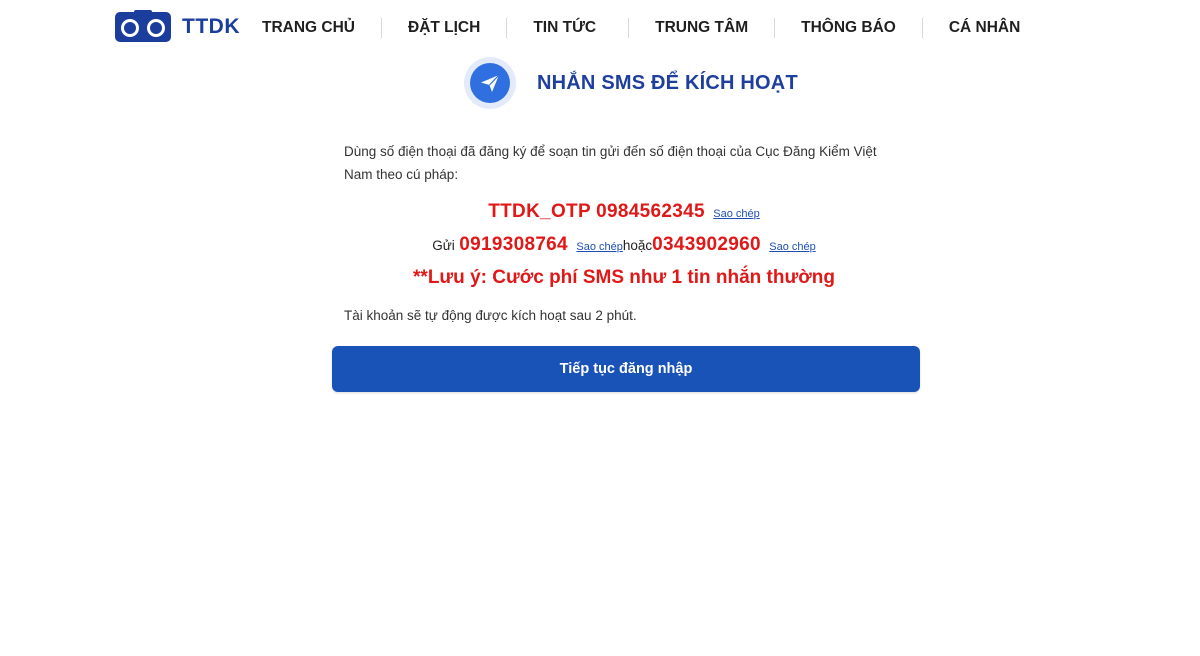 The image size is (1200, 656). I want to click on syntax-row: TTDK_OTP 0984562345 Sao chép, so click(624, 213).